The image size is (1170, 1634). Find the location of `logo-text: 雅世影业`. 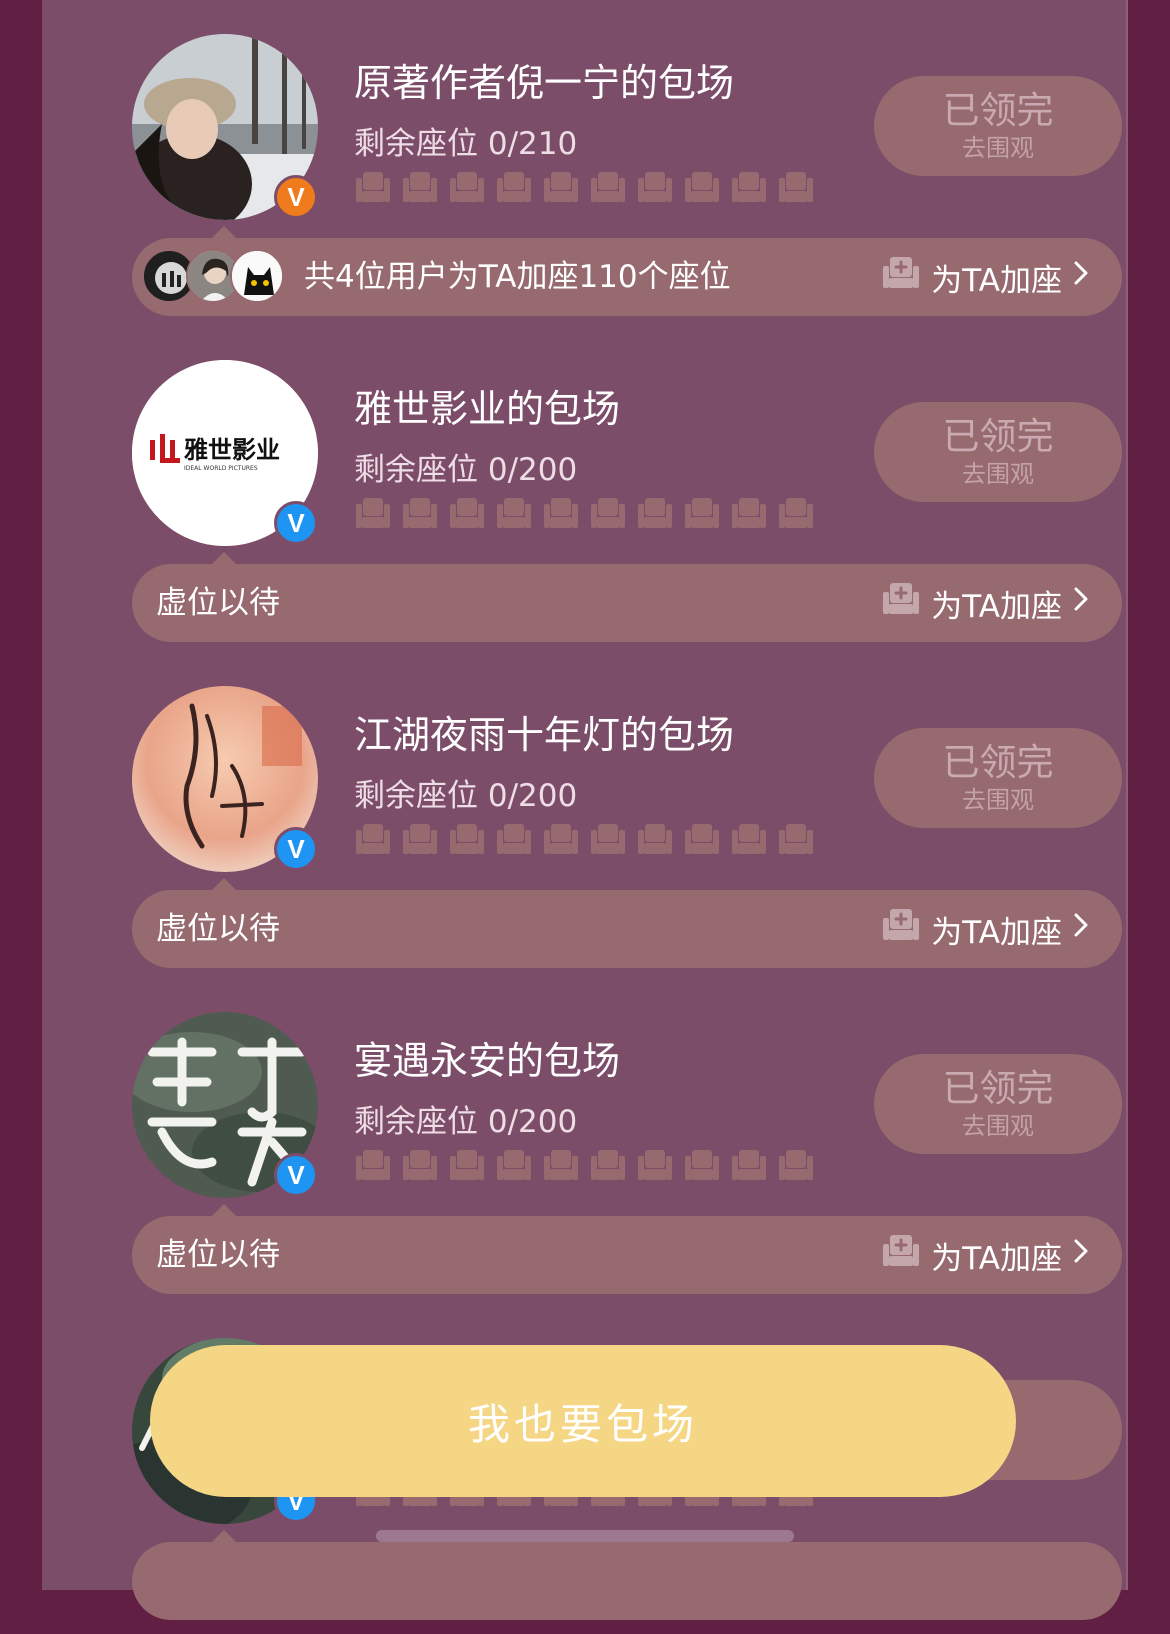

logo-text: 雅世影业 is located at coordinates (232, 450).